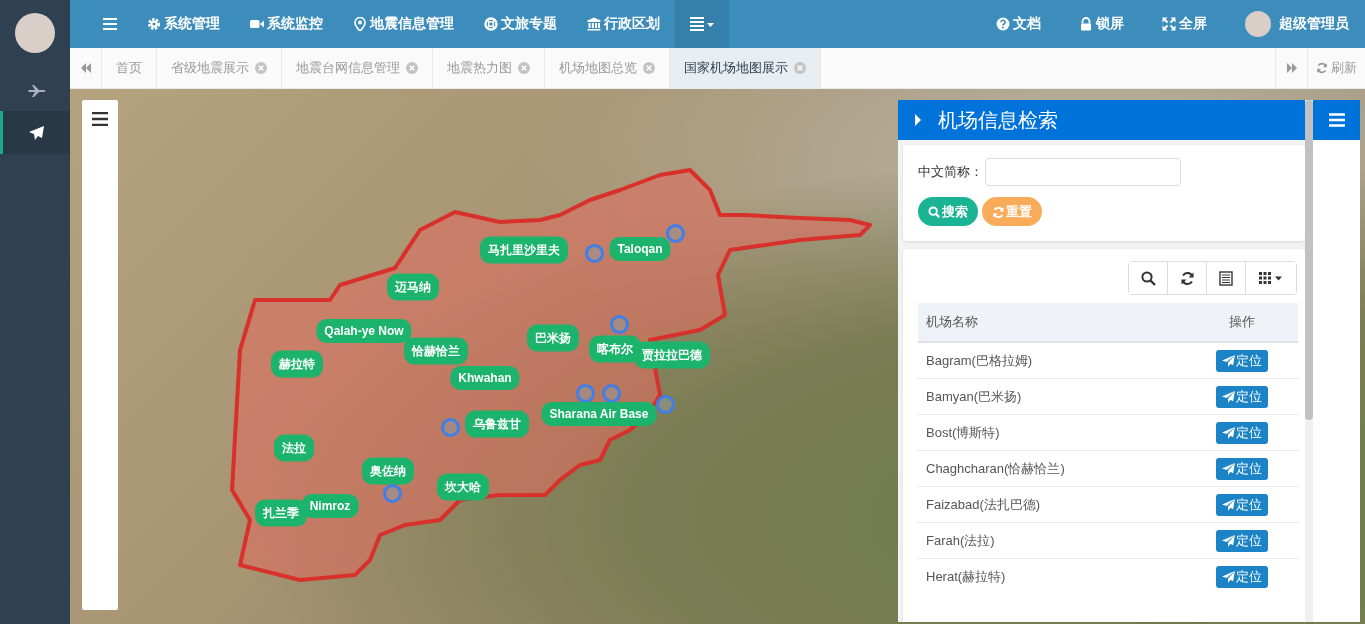  What do you see at coordinates (413, 287) in the screenshot?
I see `airport-label: 迈马纳` at bounding box center [413, 287].